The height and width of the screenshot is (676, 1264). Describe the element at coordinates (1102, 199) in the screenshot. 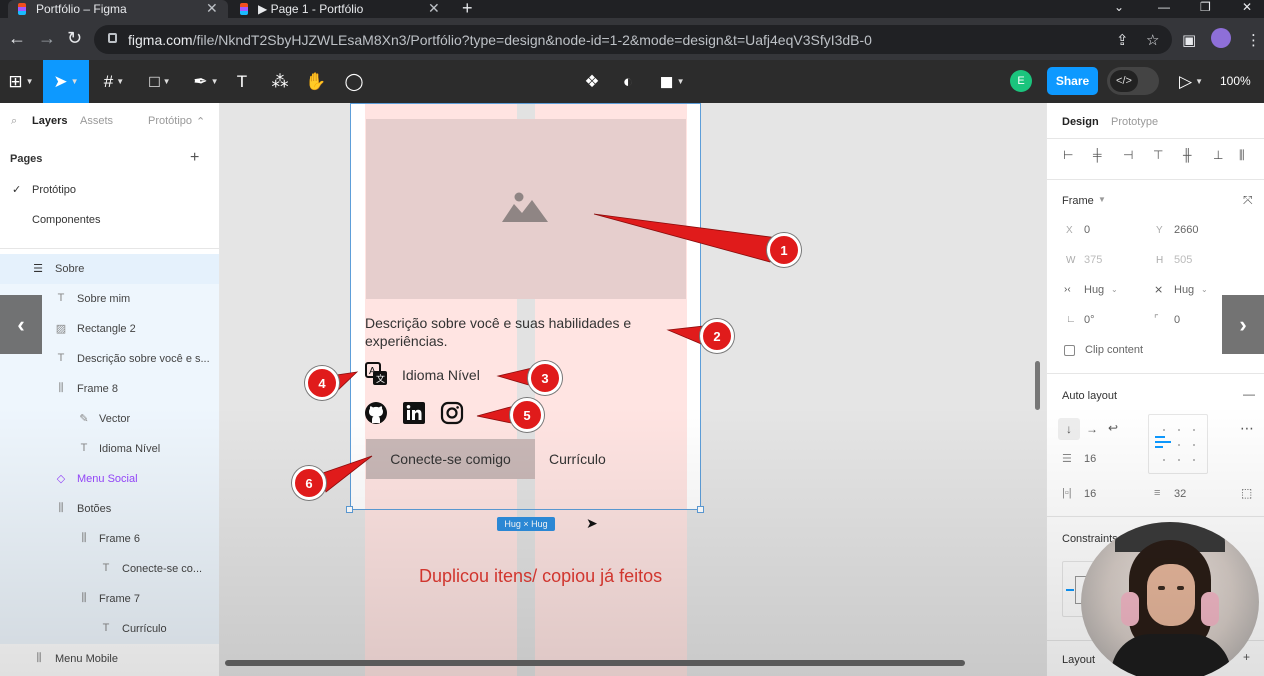

I see `chevron-down-icon: ▼` at that location.